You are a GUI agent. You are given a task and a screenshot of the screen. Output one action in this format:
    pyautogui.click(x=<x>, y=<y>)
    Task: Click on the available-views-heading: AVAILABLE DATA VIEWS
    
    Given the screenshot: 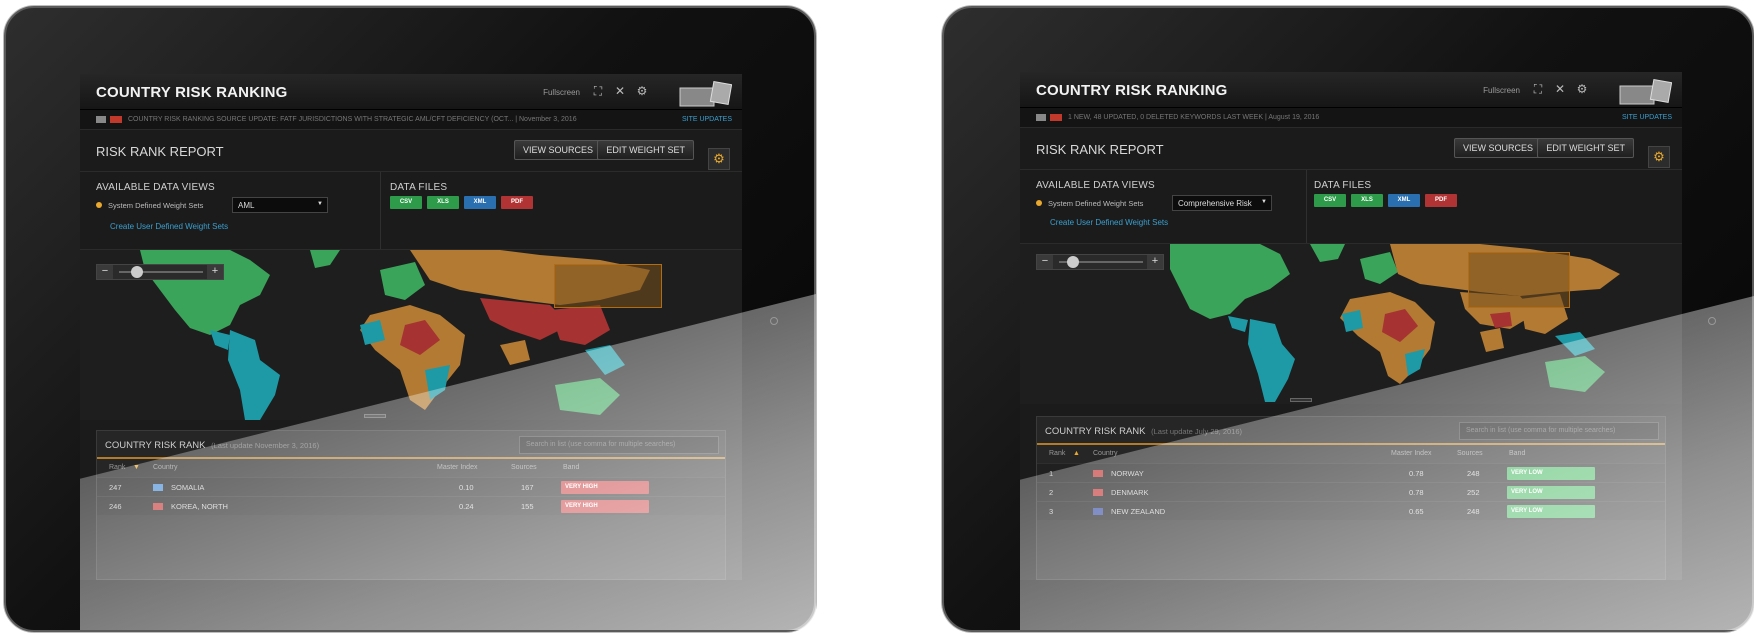 What is the action you would take?
    pyautogui.click(x=1095, y=185)
    